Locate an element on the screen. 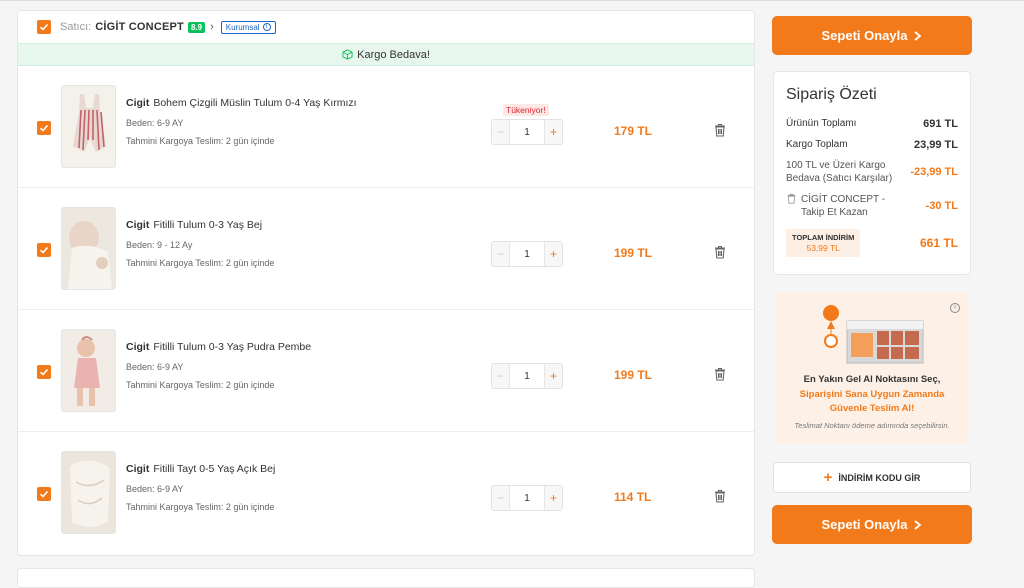 The width and height of the screenshot is (1024, 588). product-title: Cigit Fitilli Tulum 0-3 Yaş Bej is located at coordinates (200, 225).